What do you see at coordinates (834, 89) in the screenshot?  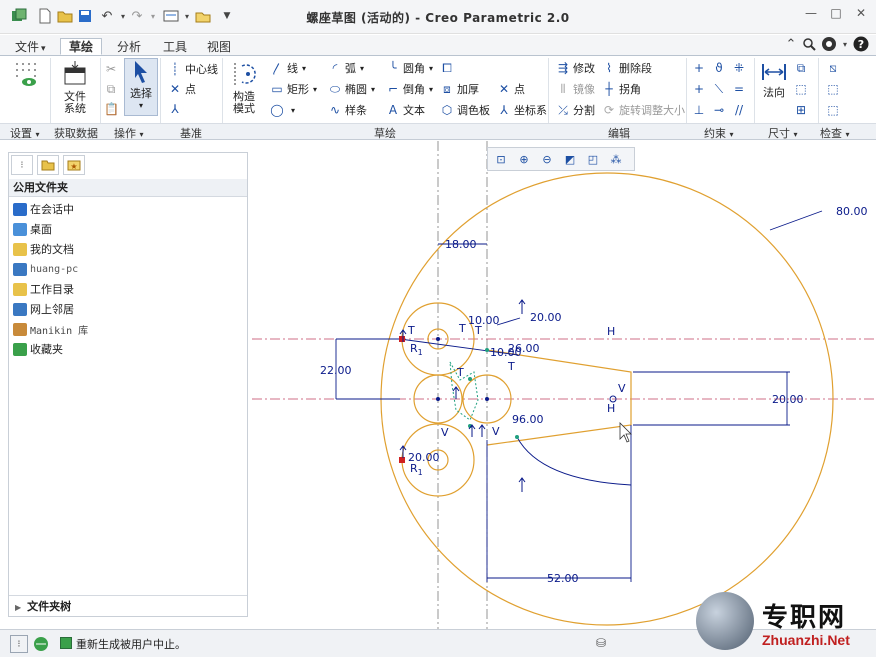 I see `highlight-open-ends: ⬚` at bounding box center [834, 89].